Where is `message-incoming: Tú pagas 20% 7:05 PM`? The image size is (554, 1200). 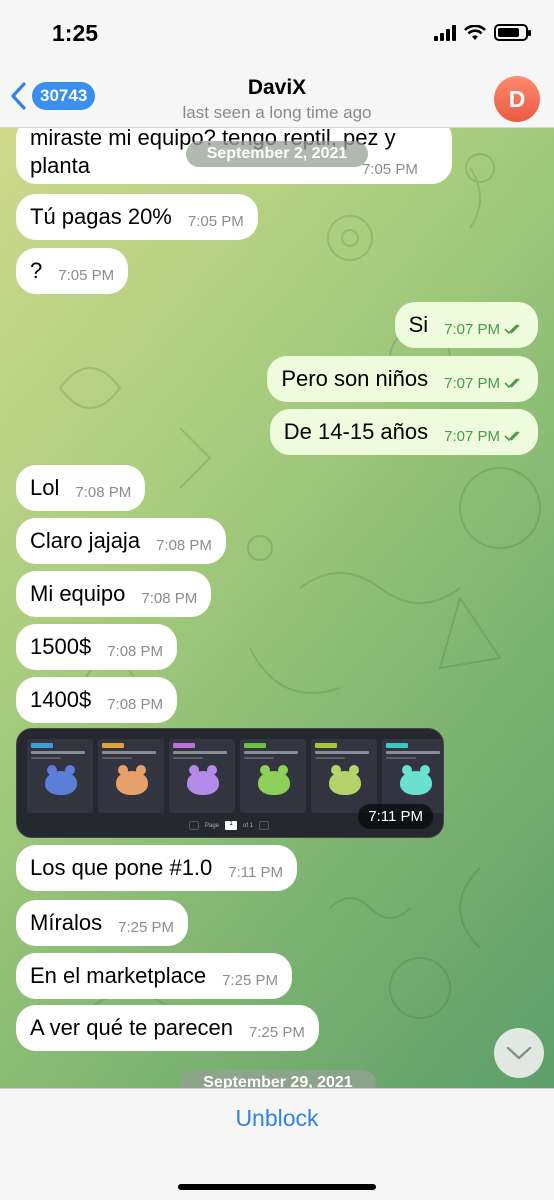 message-incoming: Tú pagas 20% 7:05 PM is located at coordinates (137, 217).